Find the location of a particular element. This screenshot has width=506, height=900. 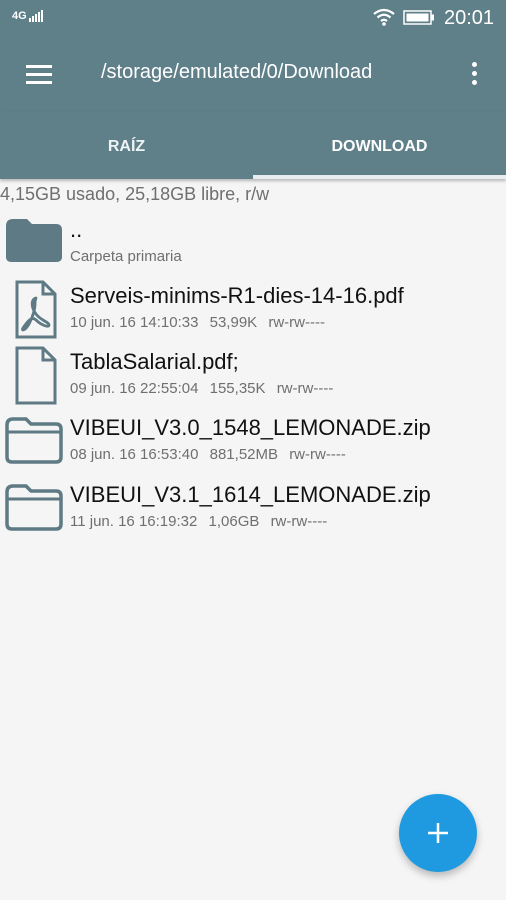

app-bar: /storage/emulated/0/Download is located at coordinates (253, 74).